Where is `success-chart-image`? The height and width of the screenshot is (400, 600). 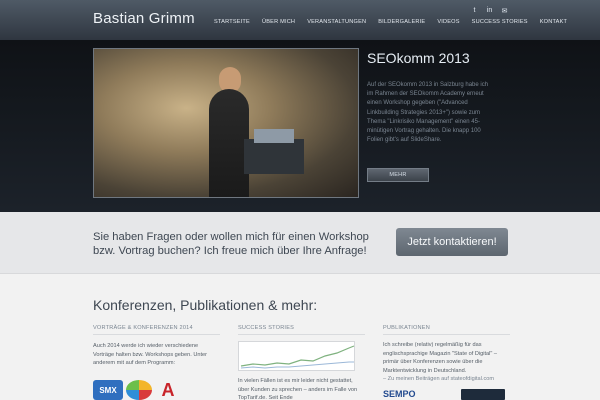
success-chart-image is located at coordinates (296, 356).